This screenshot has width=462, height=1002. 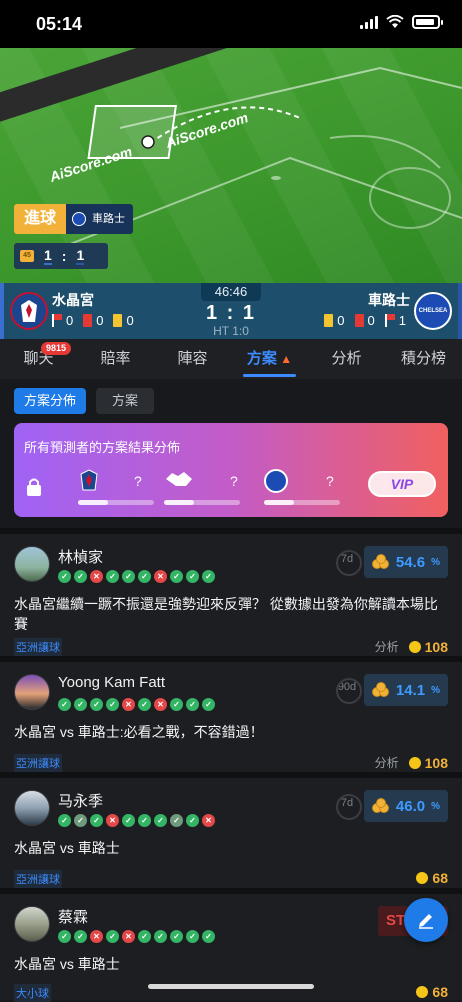 I want to click on tab-tips: 方案 ▲, so click(x=269, y=359).